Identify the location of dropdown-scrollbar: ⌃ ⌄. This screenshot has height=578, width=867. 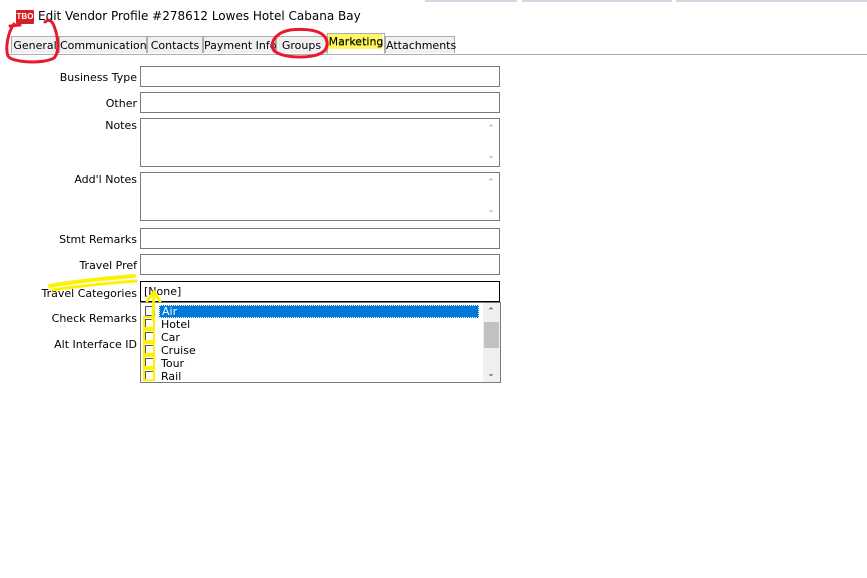
(491, 342).